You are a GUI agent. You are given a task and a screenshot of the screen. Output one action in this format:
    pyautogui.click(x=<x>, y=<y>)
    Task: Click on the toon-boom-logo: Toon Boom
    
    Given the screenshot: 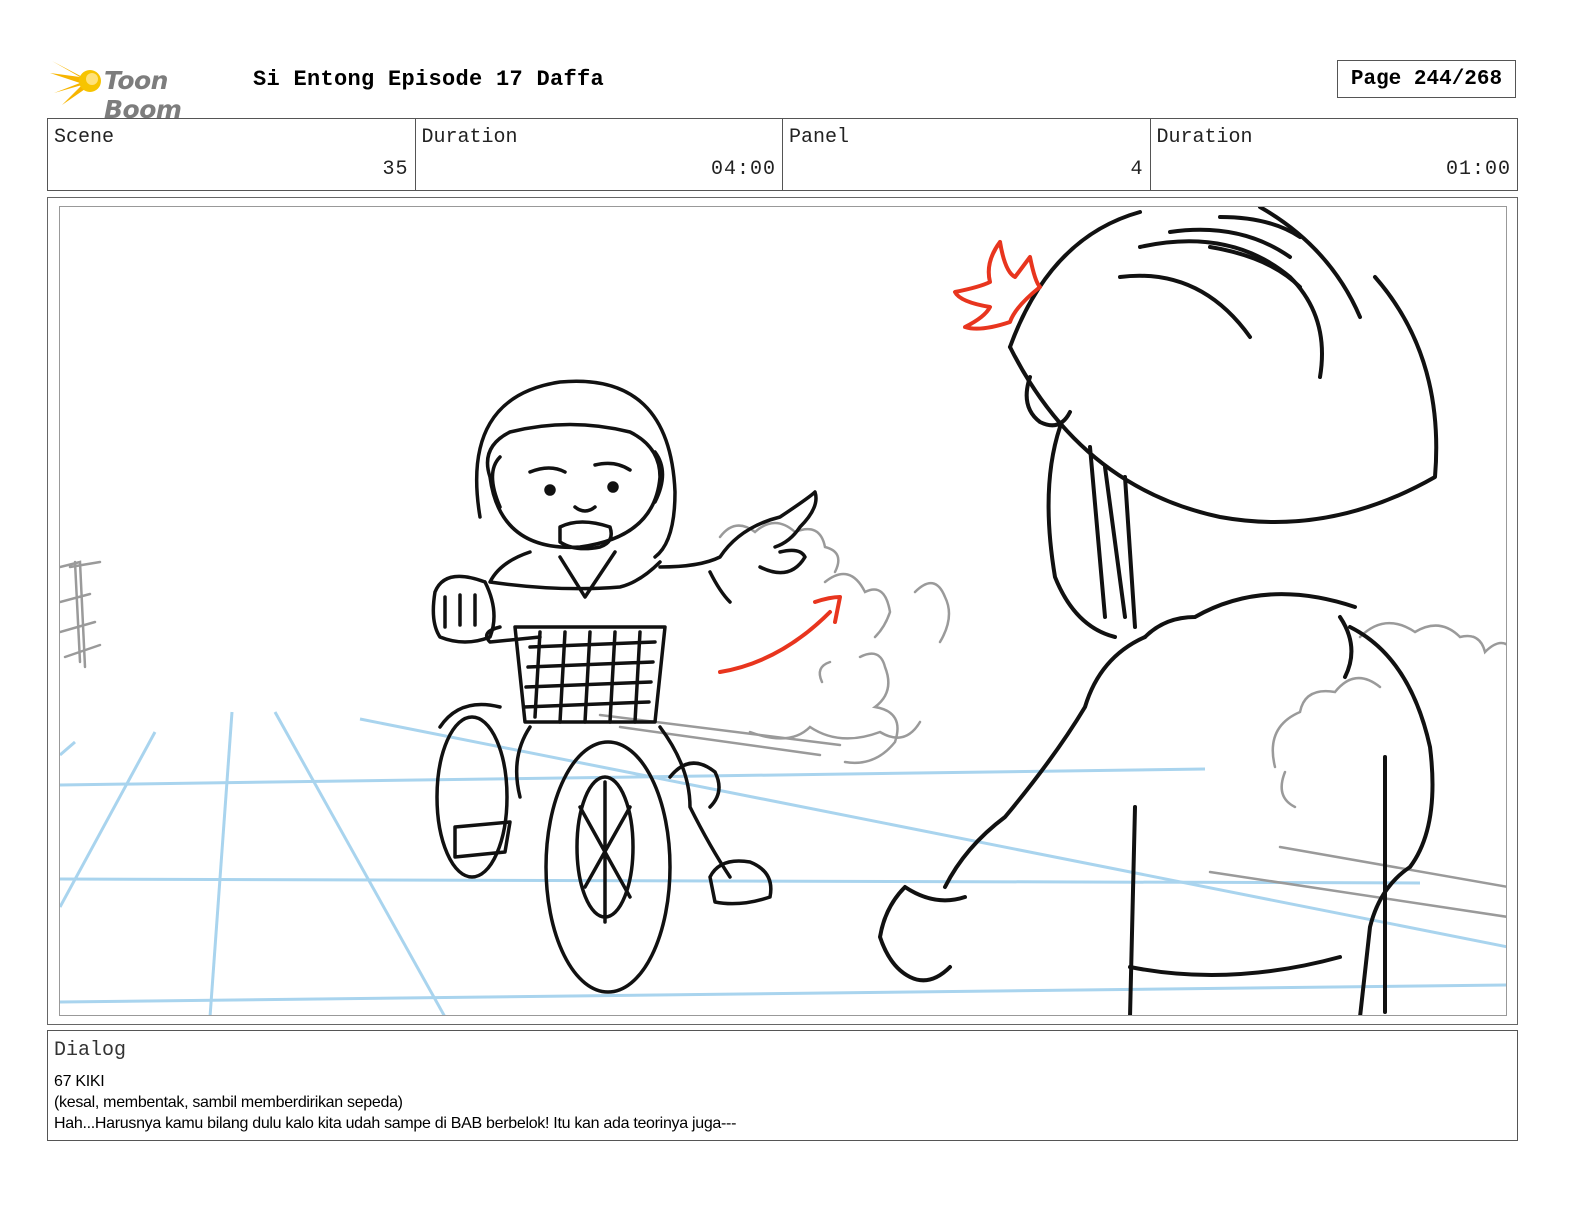 What is the action you would take?
    pyautogui.click(x=145, y=89)
    